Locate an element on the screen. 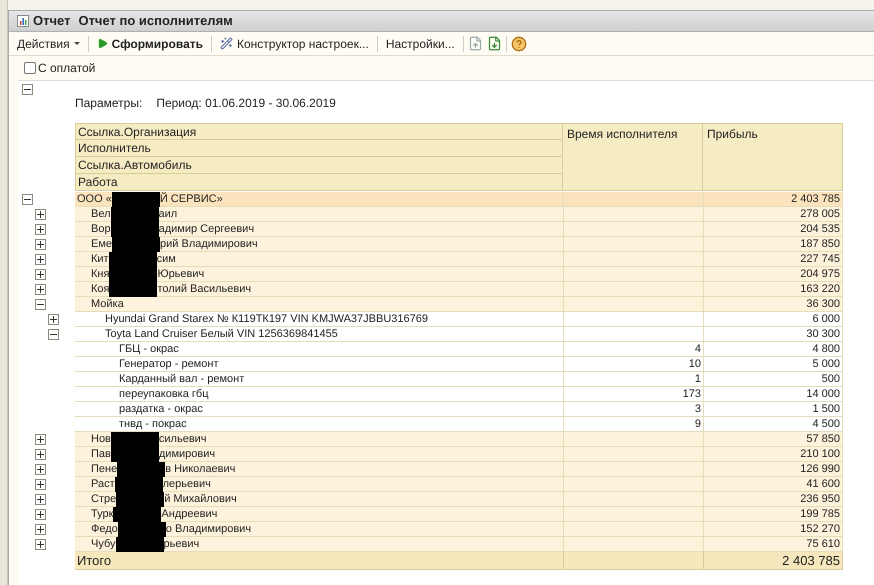  profit-cell: 204 535 is located at coordinates (773, 229).